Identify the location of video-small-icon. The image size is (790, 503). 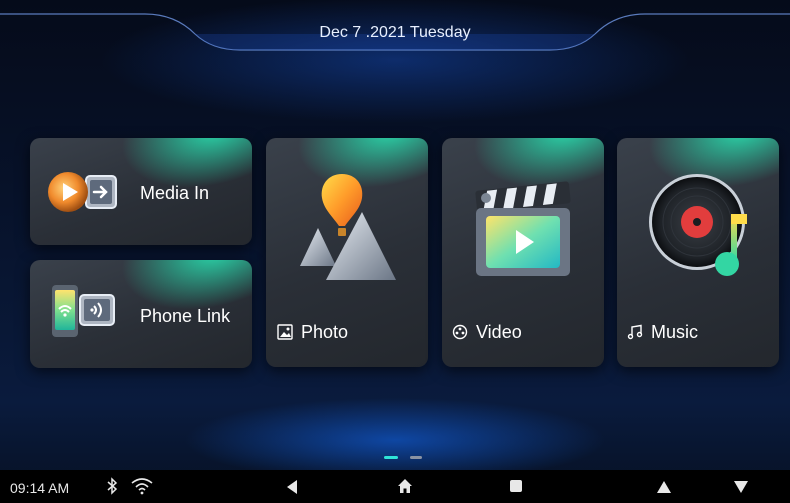
(460, 332).